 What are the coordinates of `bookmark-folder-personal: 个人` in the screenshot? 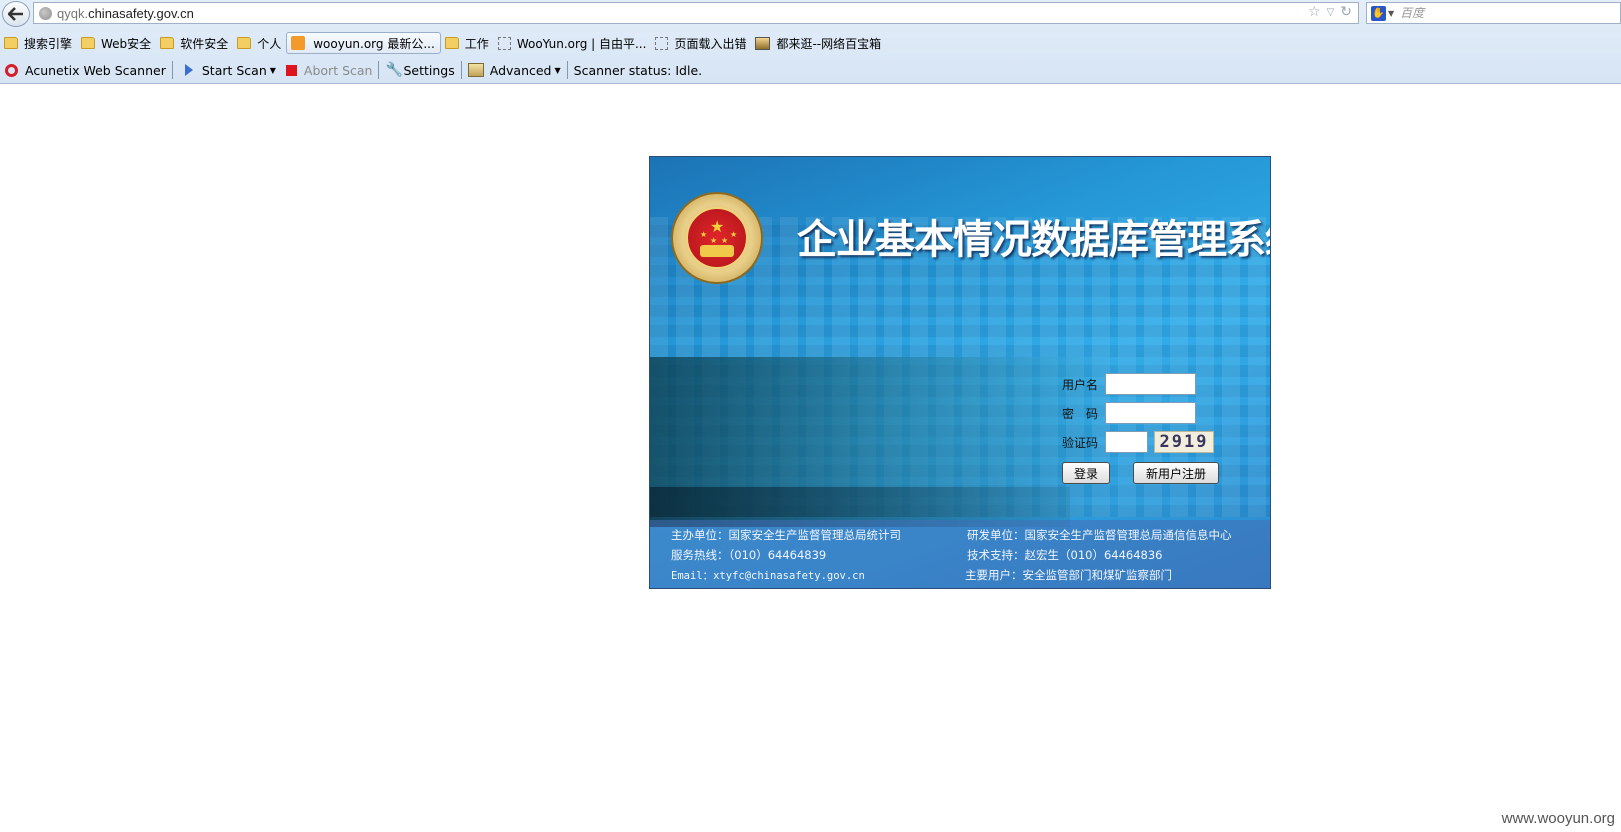 It's located at (259, 43).